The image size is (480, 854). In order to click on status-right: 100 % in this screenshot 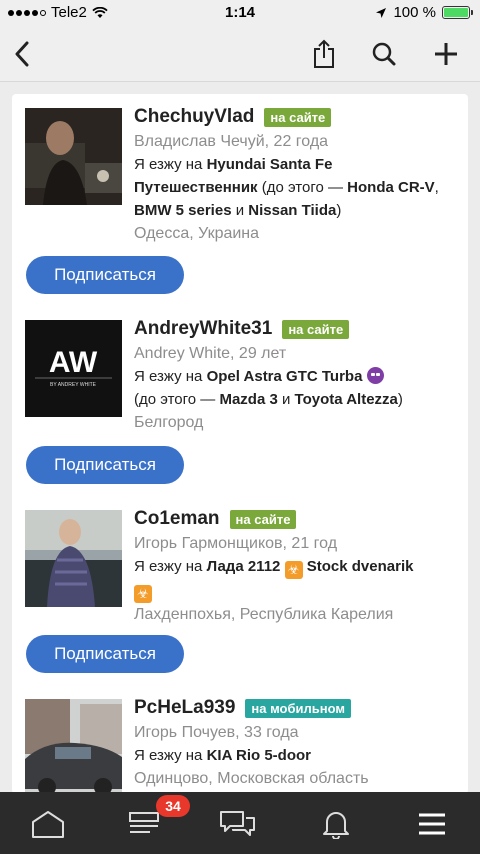, I will do `click(424, 12)`.